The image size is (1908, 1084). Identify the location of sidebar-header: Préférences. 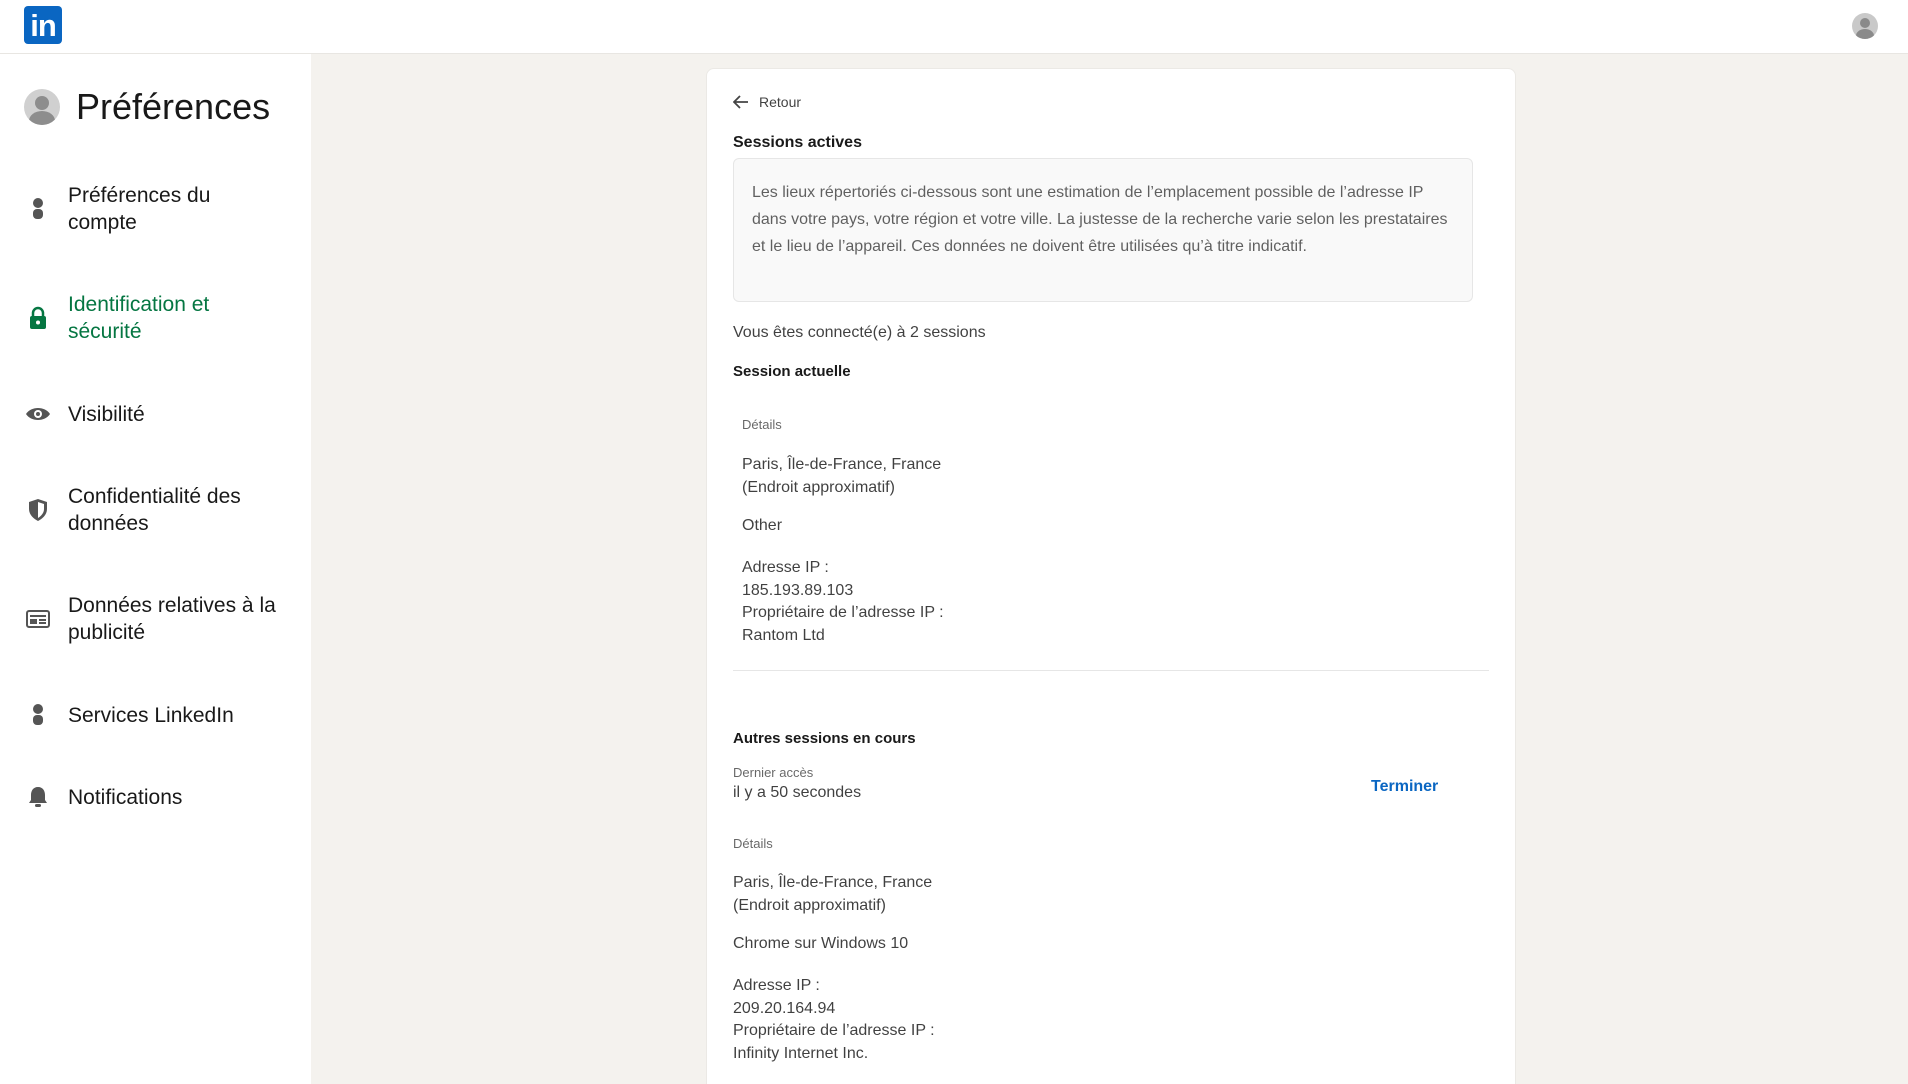
(147, 106).